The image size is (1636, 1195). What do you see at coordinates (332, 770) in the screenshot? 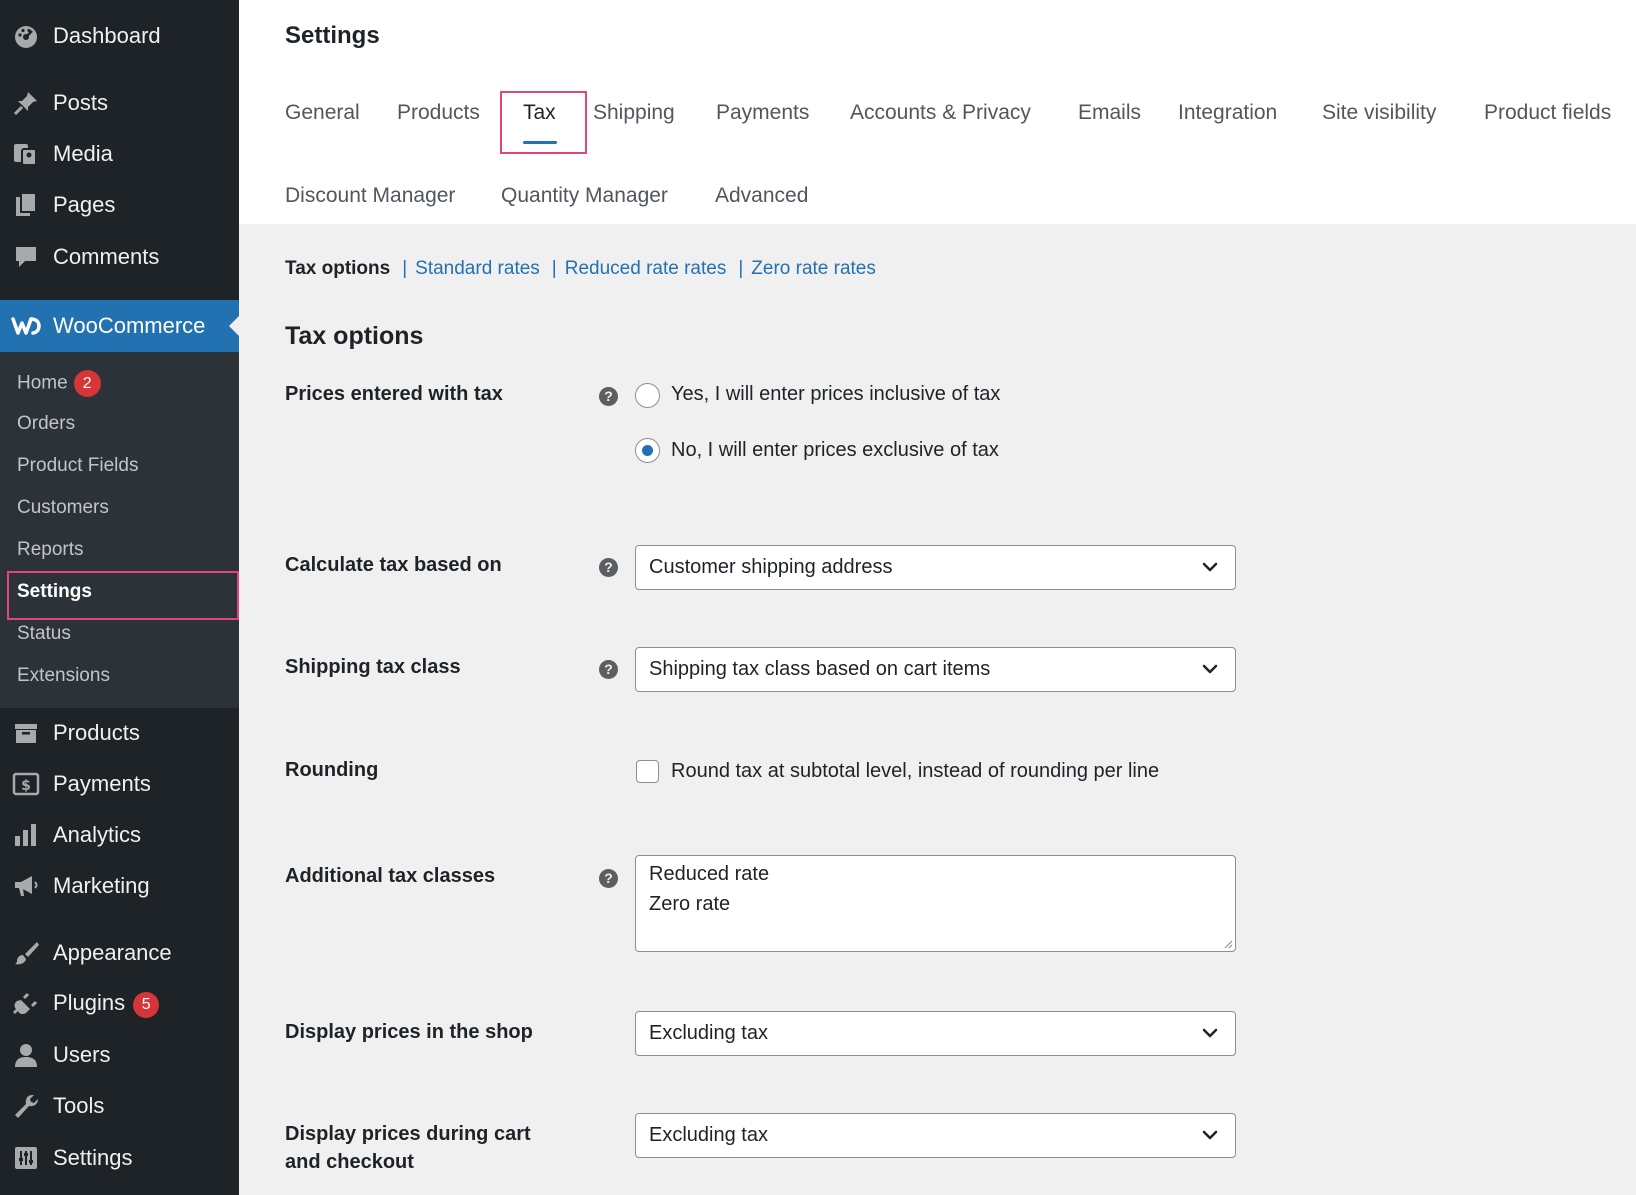
I see `rounding-label: Rounding` at bounding box center [332, 770].